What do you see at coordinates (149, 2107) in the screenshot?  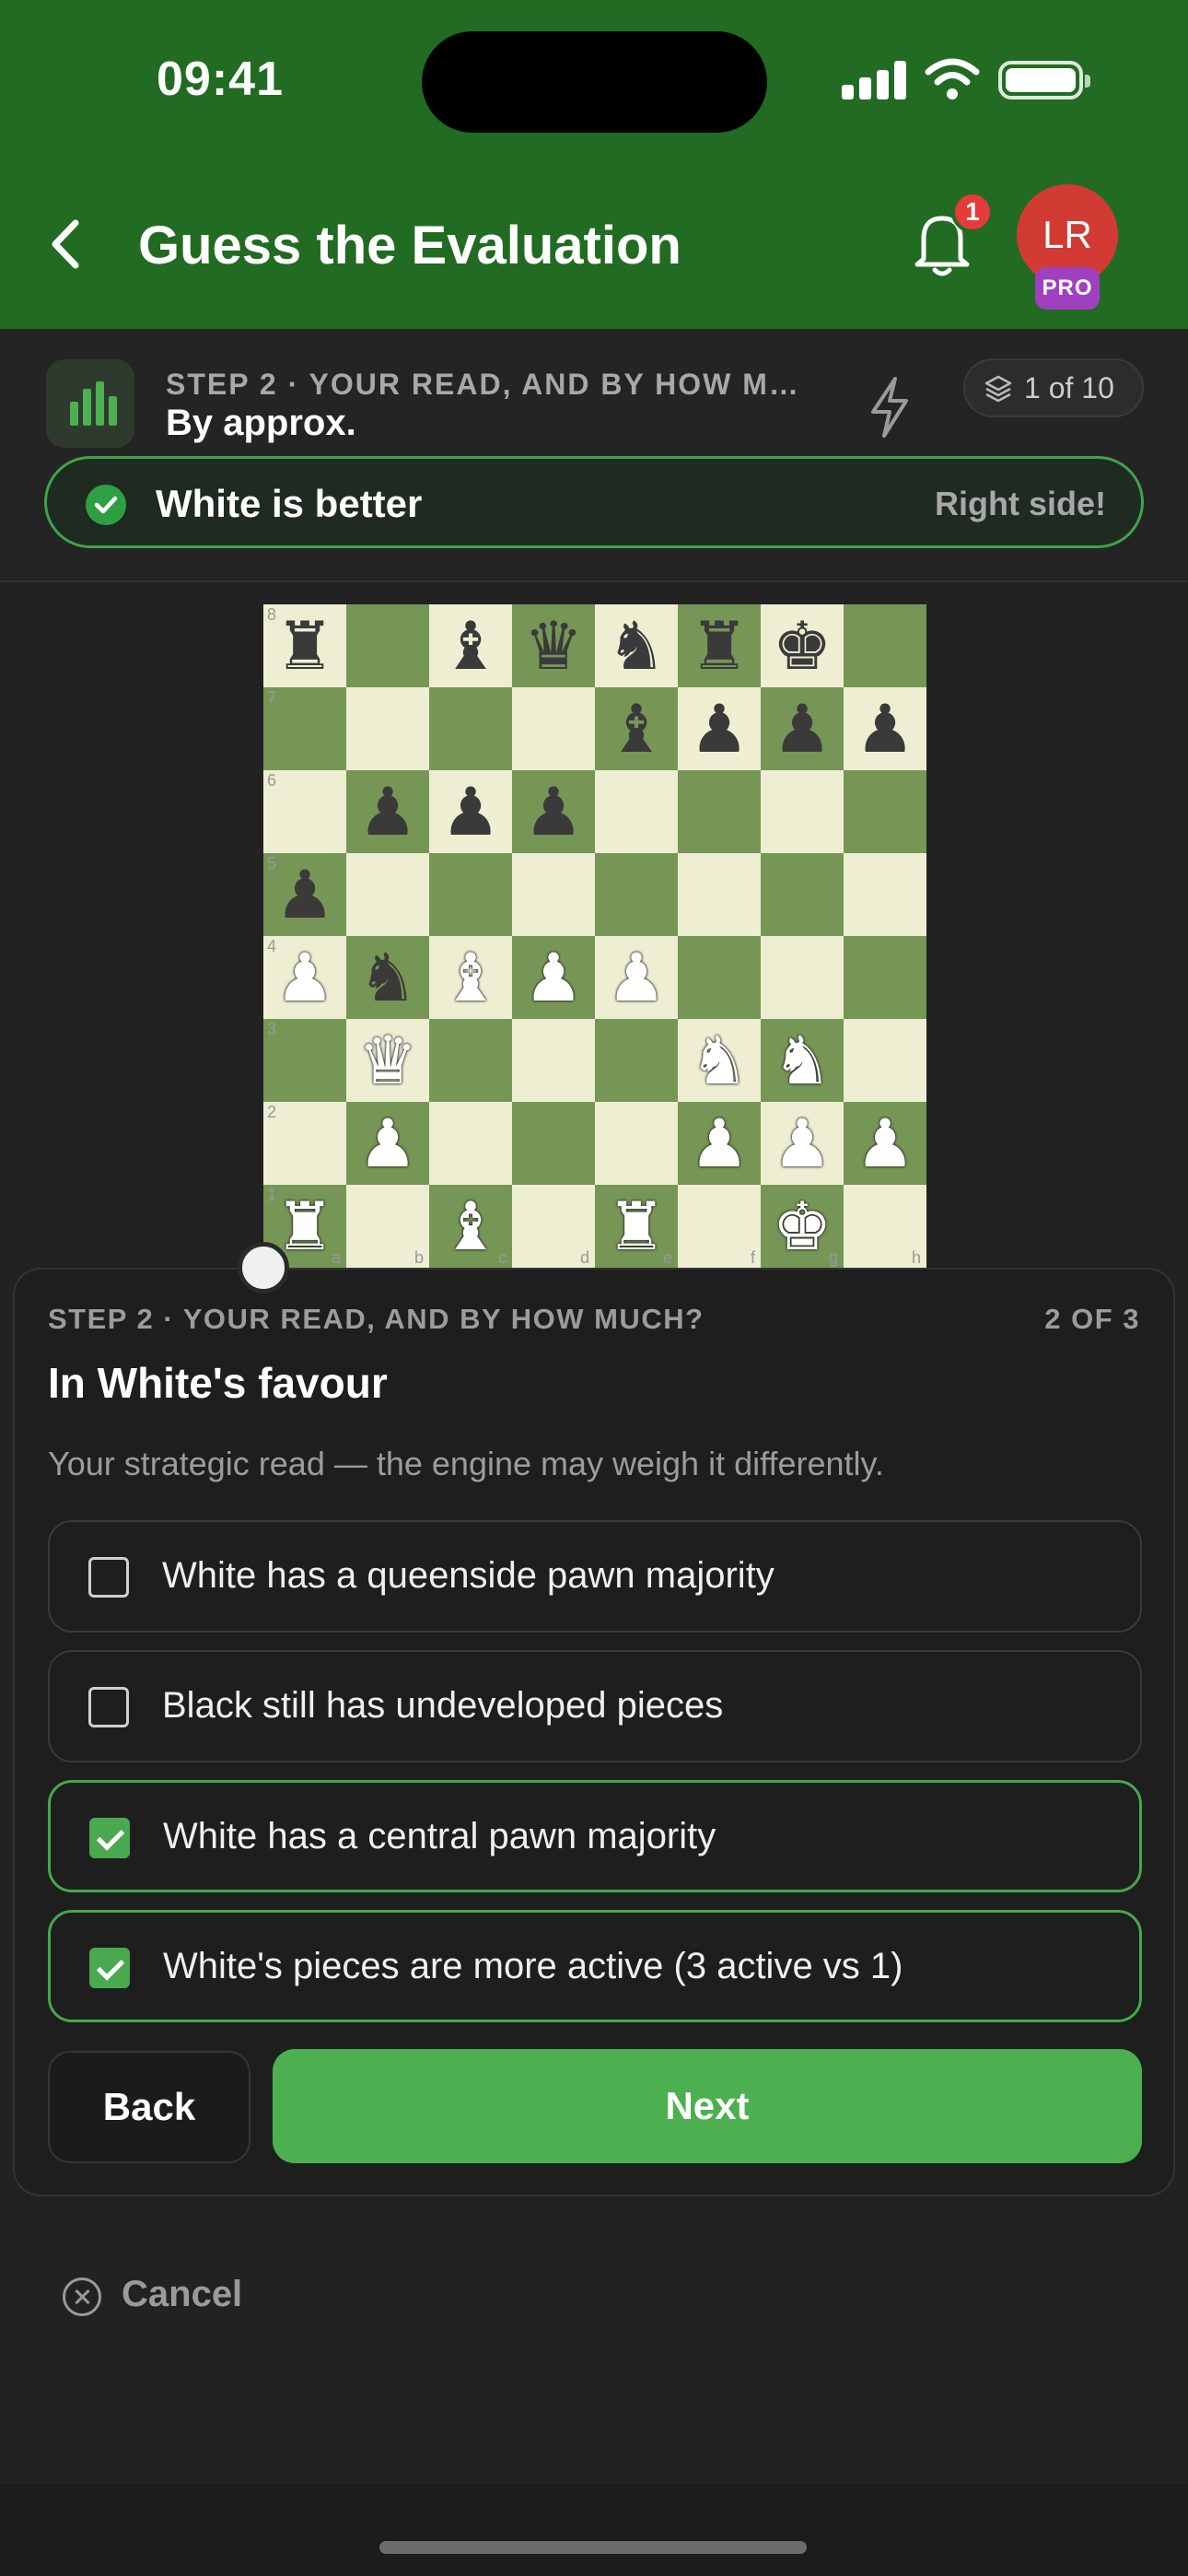 I see `back-button: Back` at bounding box center [149, 2107].